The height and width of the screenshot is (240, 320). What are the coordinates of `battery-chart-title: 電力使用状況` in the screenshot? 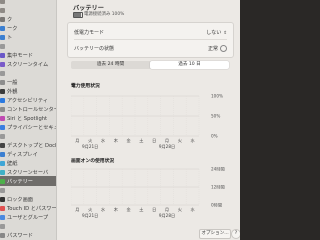 It's located at (85, 86).